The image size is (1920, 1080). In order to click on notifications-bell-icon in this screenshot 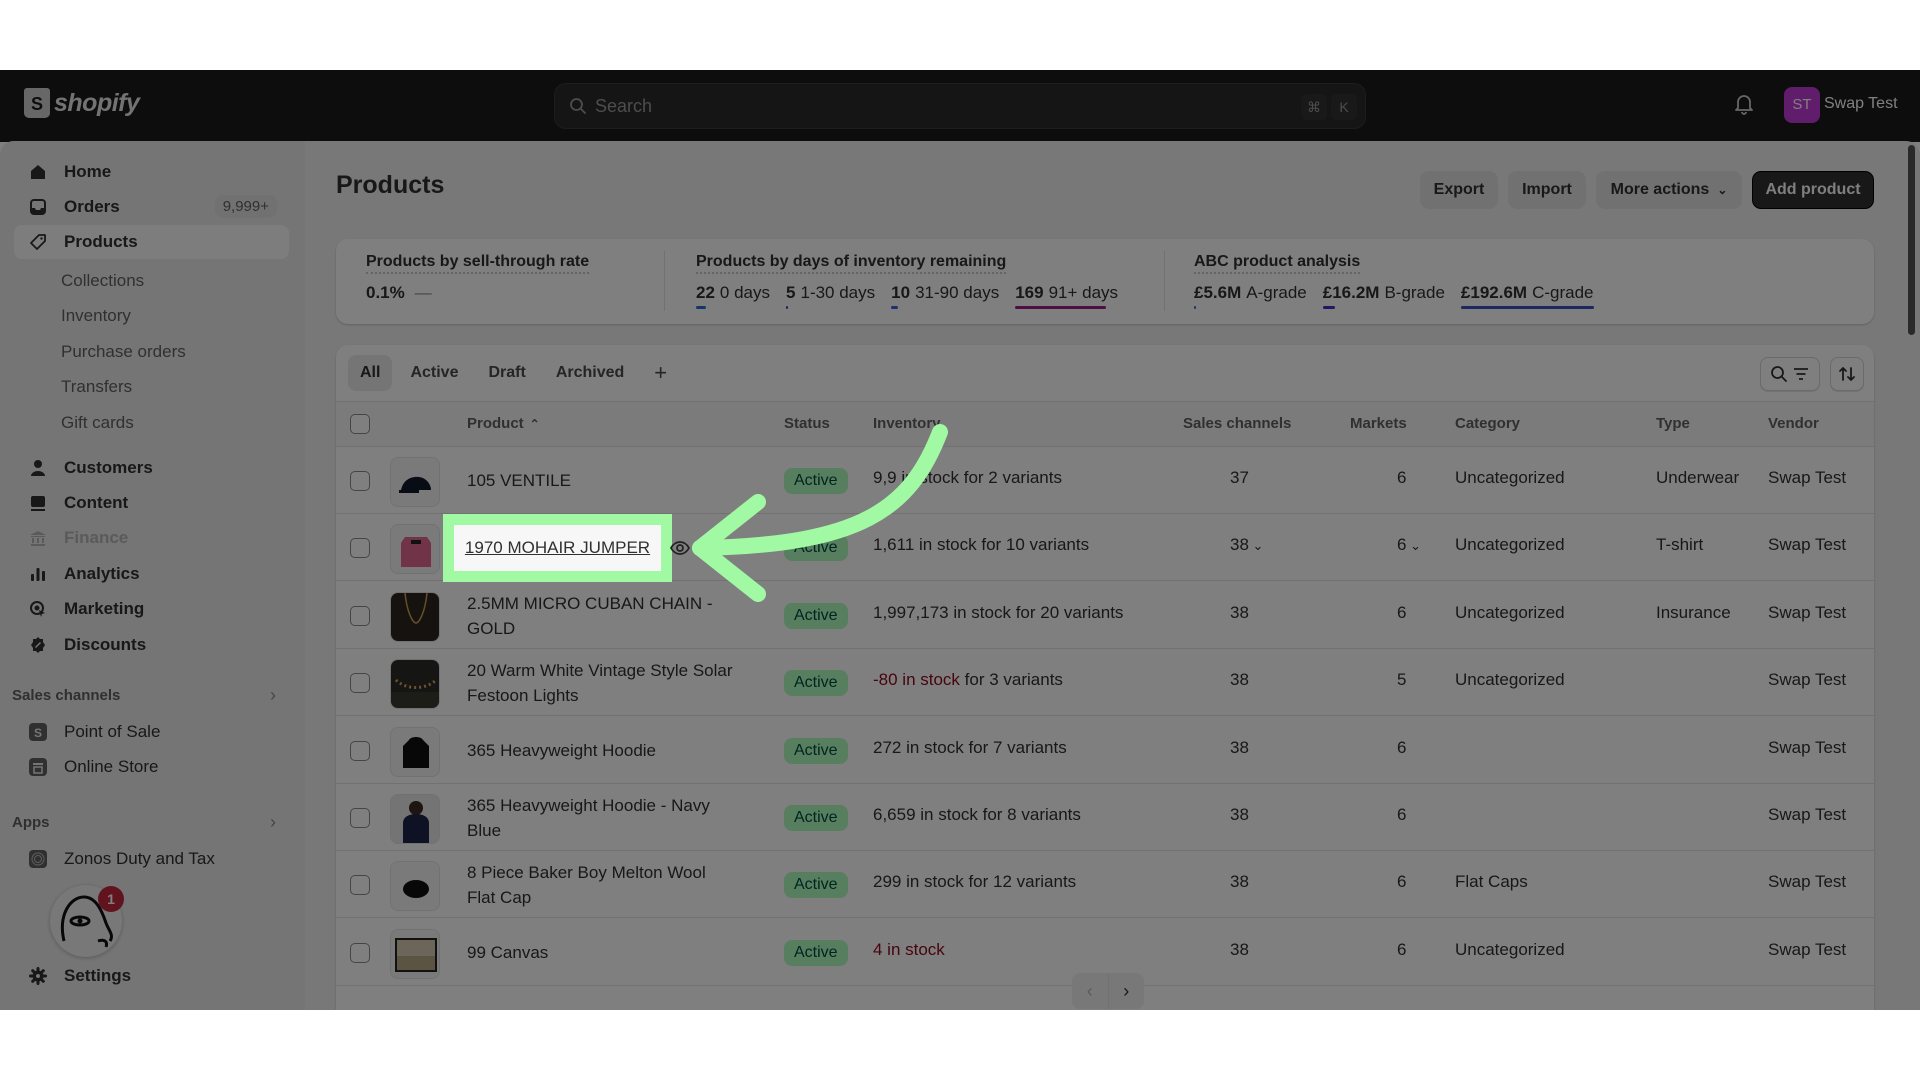, I will do `click(1744, 106)`.